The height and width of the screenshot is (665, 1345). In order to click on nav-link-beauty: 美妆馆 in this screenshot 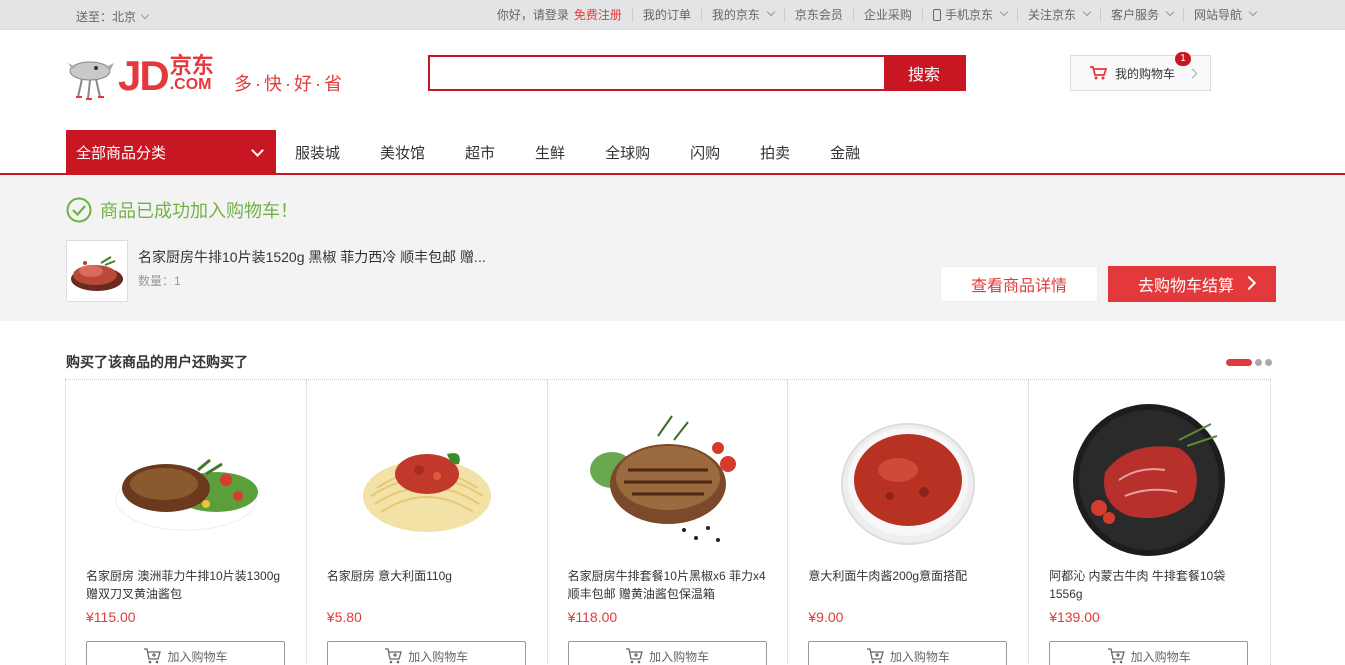, I will do `click(402, 152)`.